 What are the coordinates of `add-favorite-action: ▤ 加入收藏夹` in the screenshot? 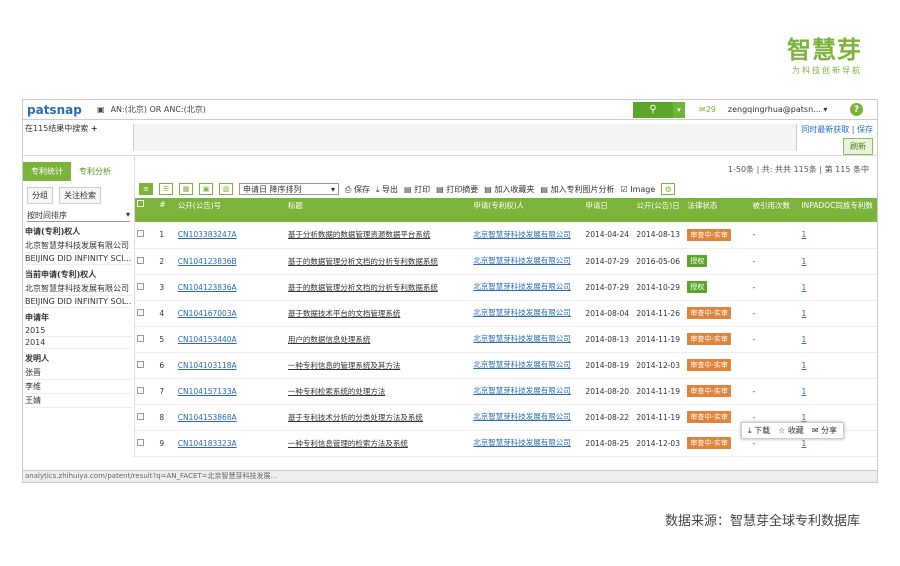 It's located at (509, 189).